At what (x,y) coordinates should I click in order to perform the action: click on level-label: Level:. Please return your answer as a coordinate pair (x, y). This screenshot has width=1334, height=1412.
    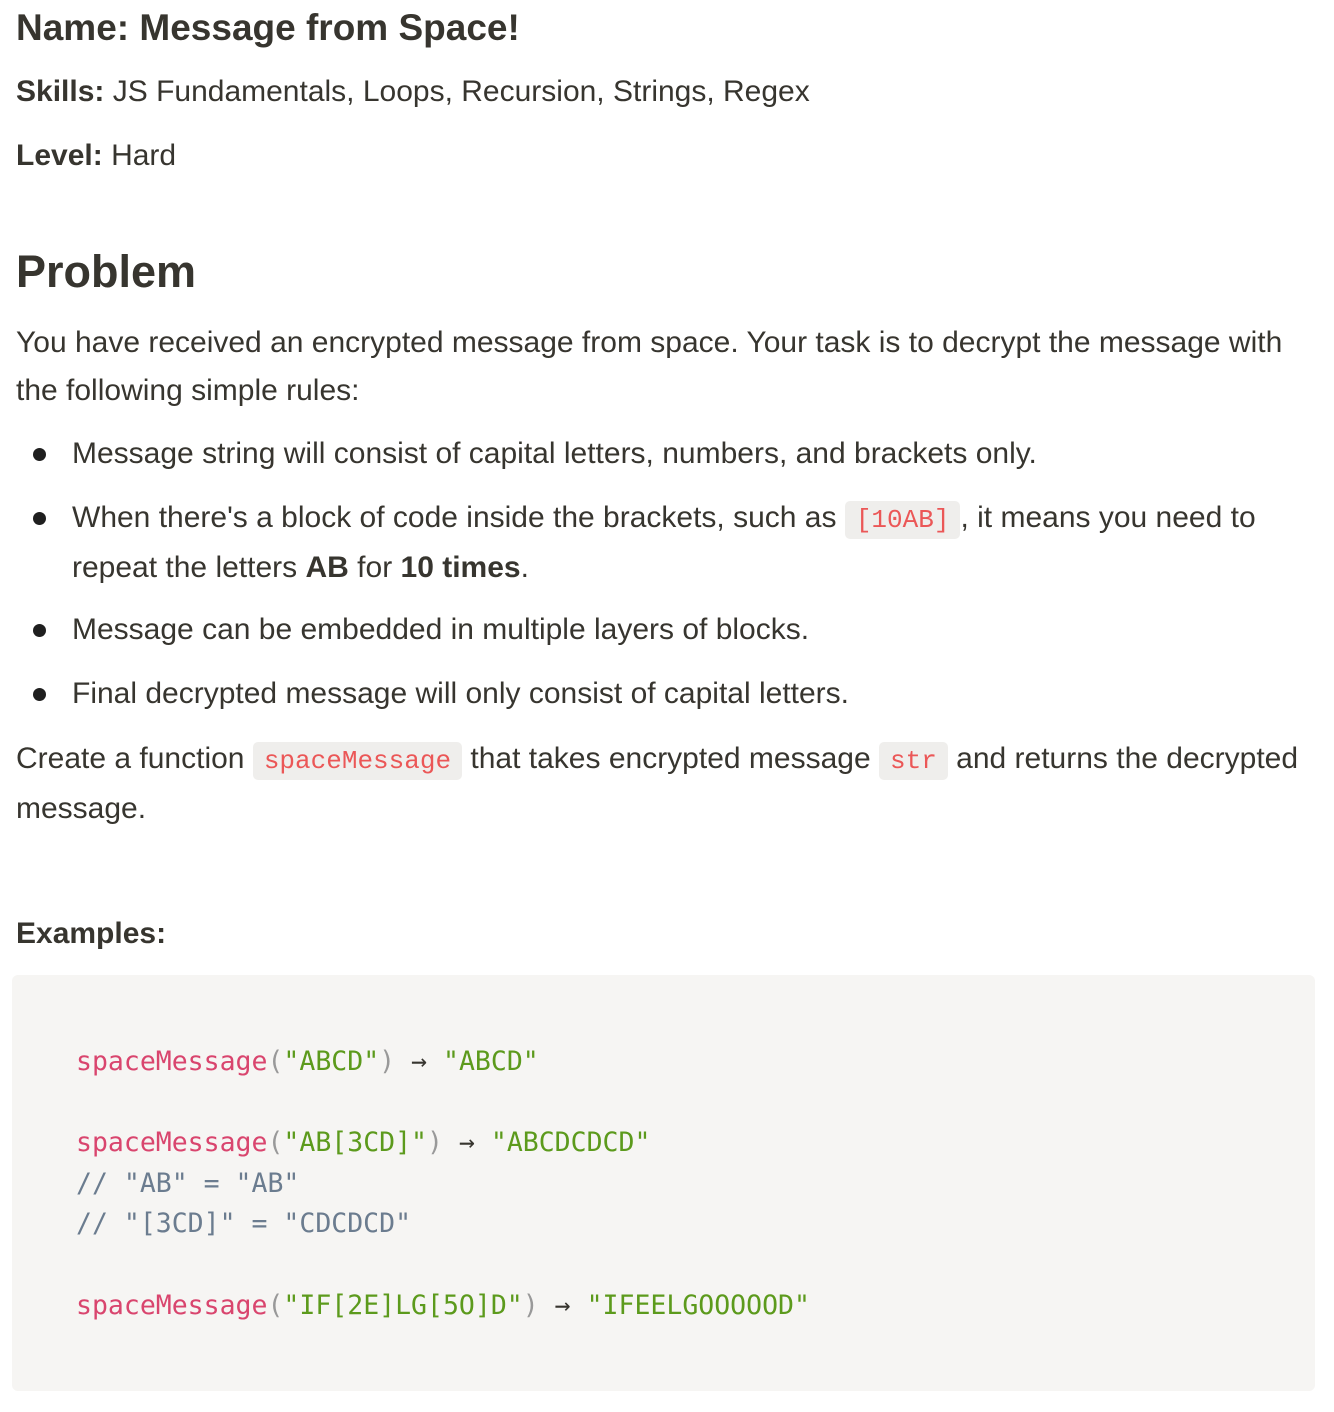
    Looking at the image, I should click on (59, 155).